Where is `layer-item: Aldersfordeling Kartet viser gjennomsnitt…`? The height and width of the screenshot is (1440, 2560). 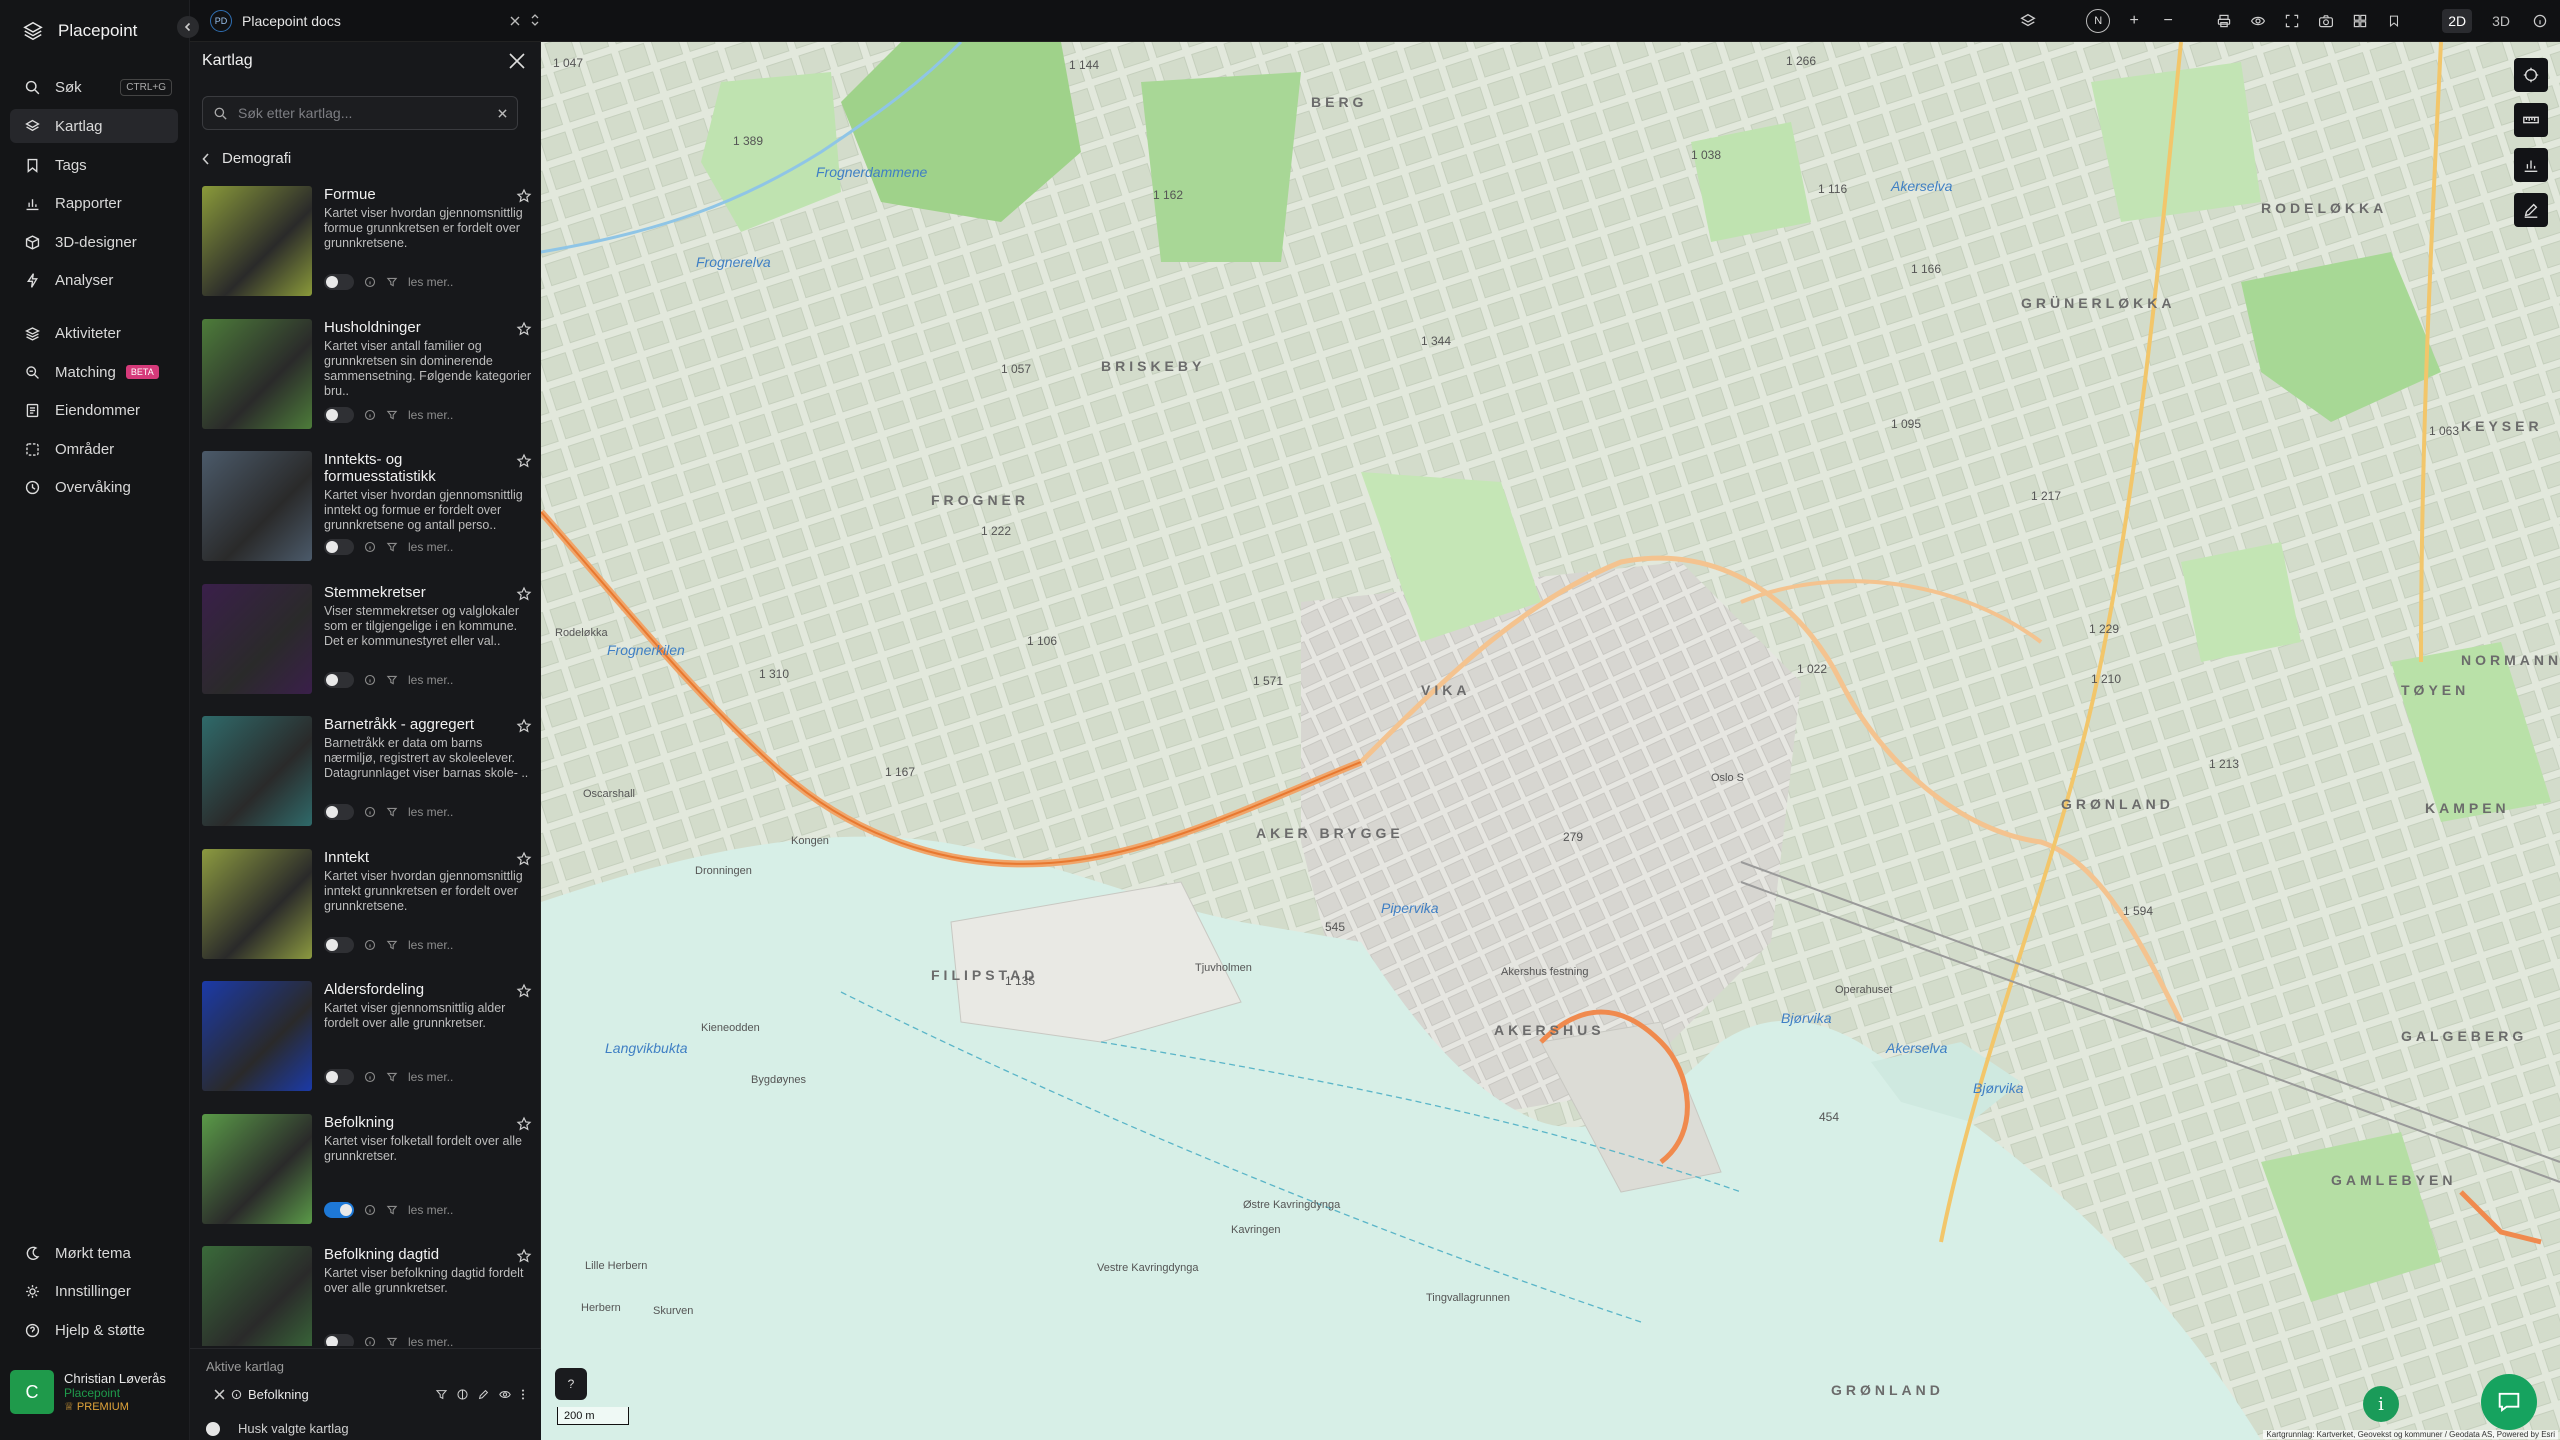
layer-item: Aldersfordeling Kartet viser gjennomsnitt… is located at coordinates (367, 1047).